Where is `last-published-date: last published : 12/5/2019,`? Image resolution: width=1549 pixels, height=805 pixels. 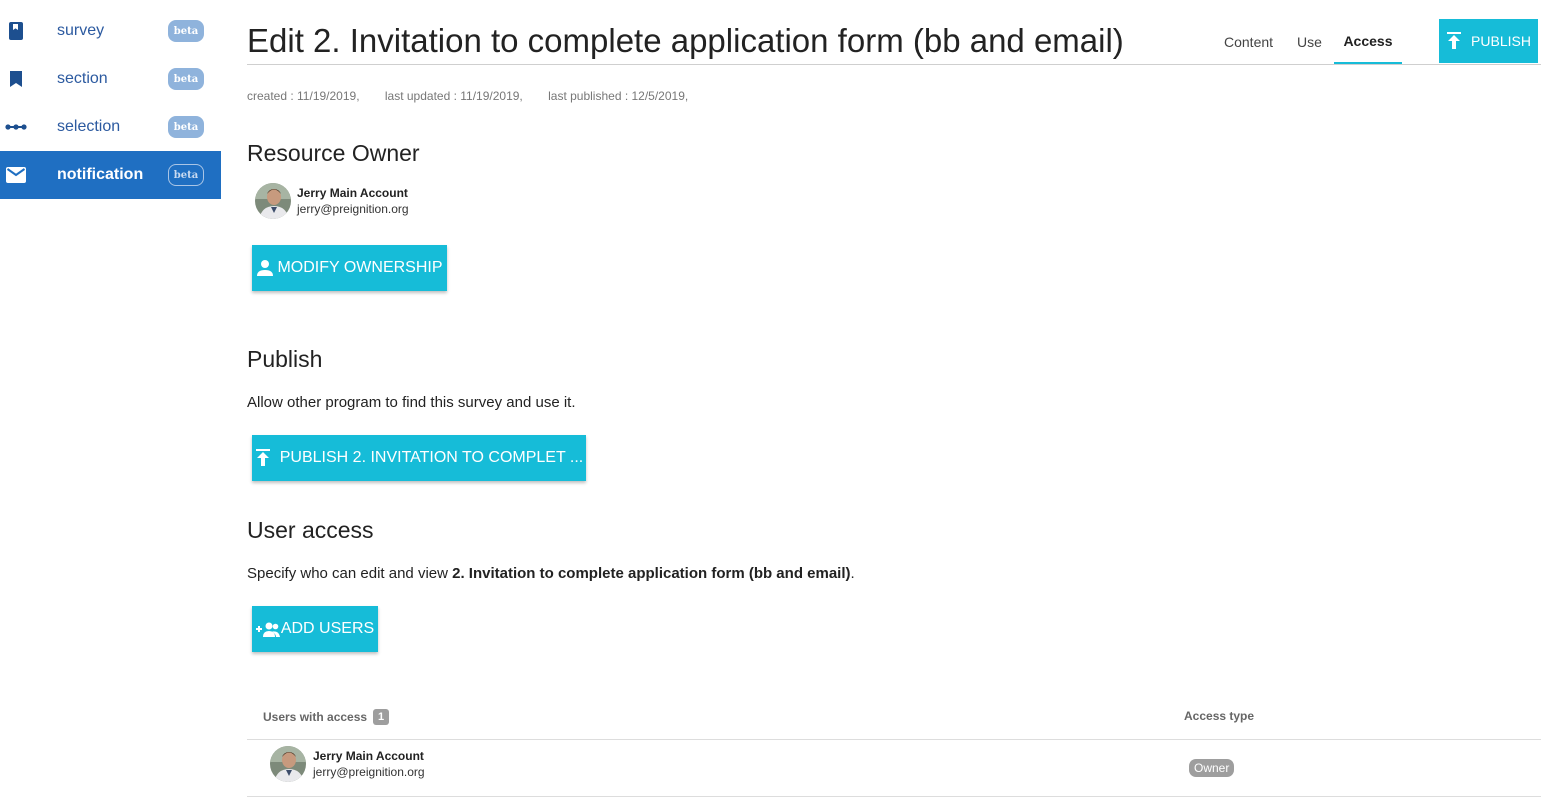 last-published-date: last published : 12/5/2019, is located at coordinates (618, 96).